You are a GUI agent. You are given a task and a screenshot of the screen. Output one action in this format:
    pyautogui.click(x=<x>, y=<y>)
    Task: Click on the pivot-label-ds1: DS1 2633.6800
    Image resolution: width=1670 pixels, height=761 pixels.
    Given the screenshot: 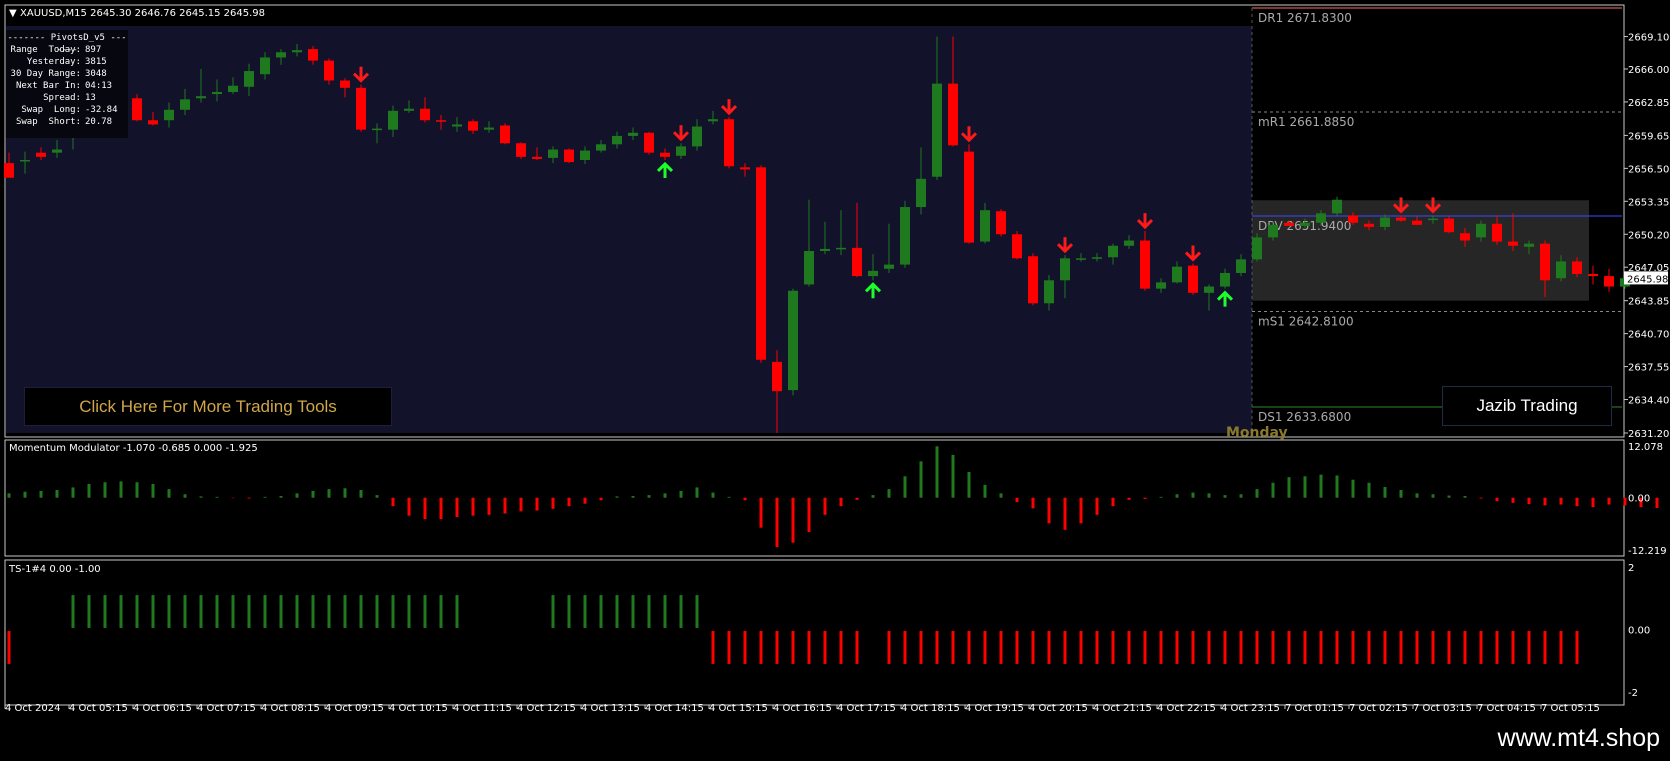 What is the action you would take?
    pyautogui.click(x=1304, y=417)
    